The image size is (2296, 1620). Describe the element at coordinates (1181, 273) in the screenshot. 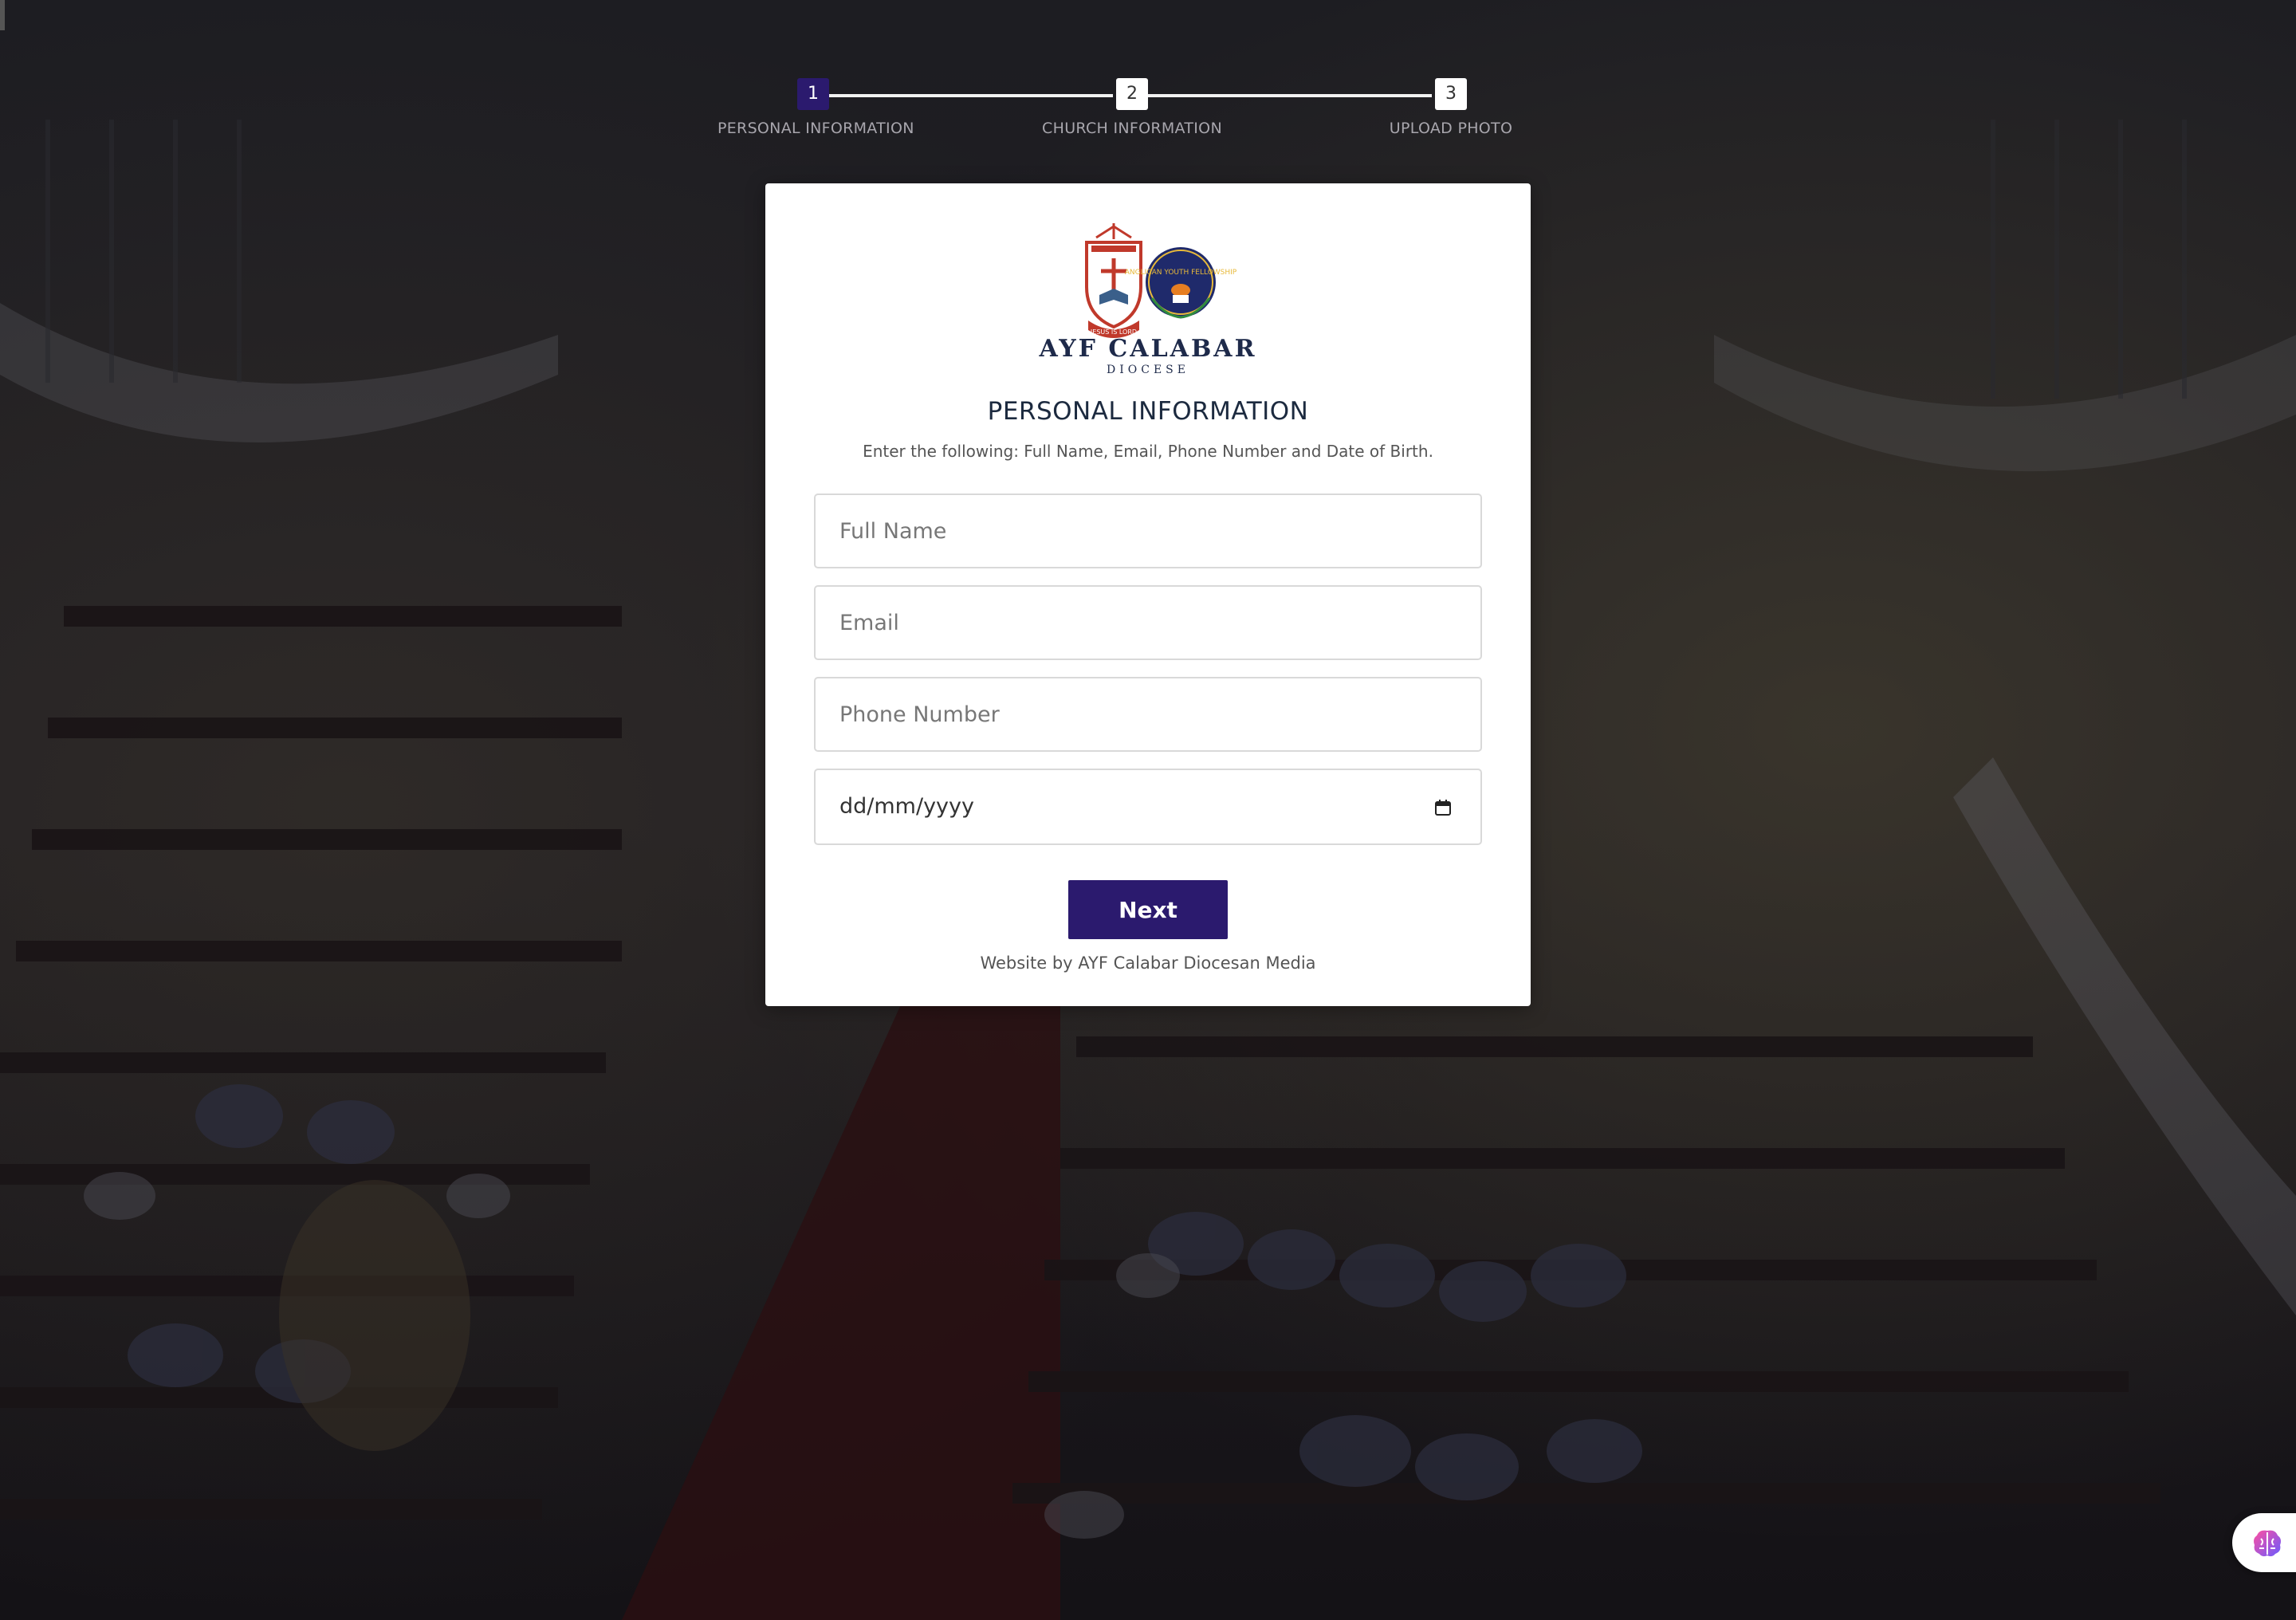

I see `svg-text: ANGLICAN YOUTH FELLOWSHIP` at that location.